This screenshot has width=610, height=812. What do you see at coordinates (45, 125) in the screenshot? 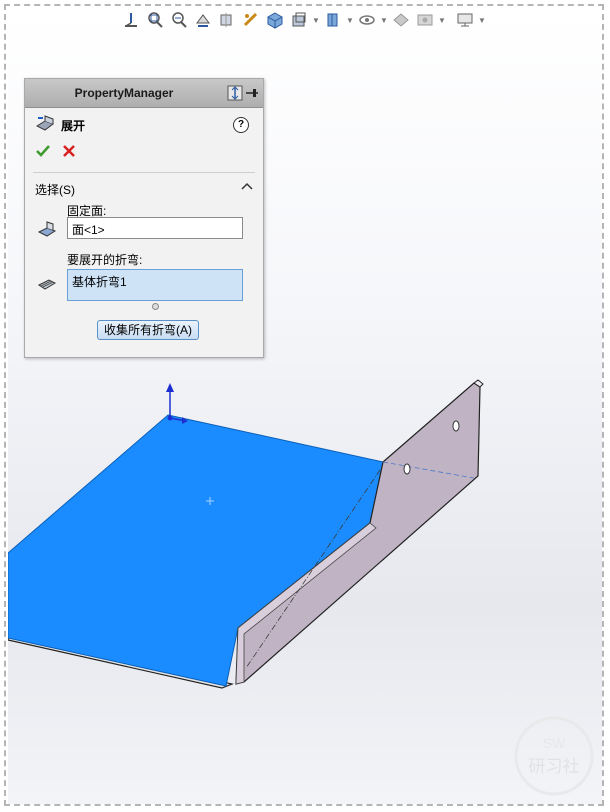
I see `unfold-feature-icon` at bounding box center [45, 125].